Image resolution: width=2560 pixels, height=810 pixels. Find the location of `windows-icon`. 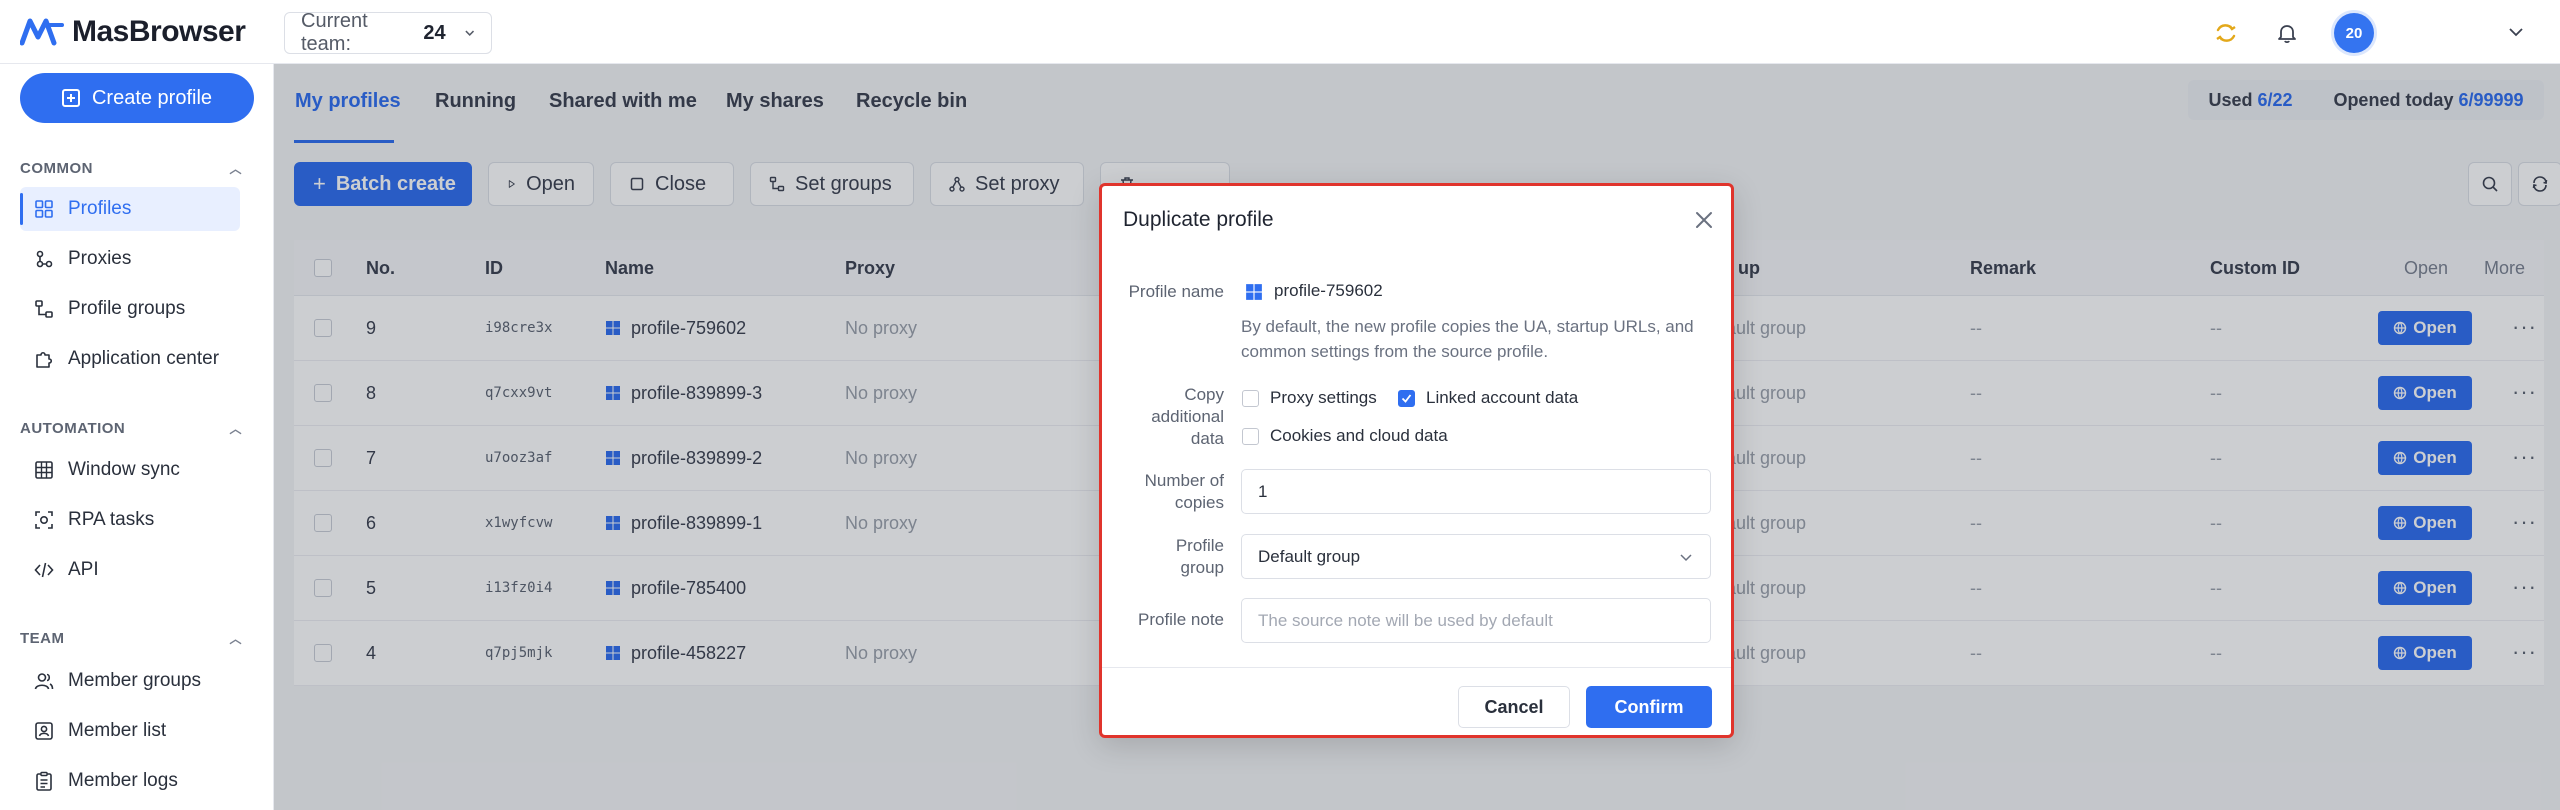

windows-icon is located at coordinates (1254, 292).